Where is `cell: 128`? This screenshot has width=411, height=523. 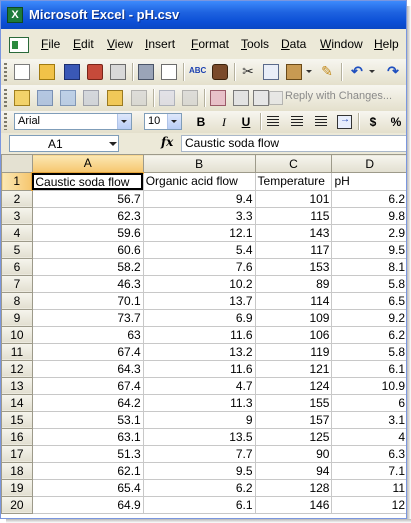
cell: 128 is located at coordinates (293, 487).